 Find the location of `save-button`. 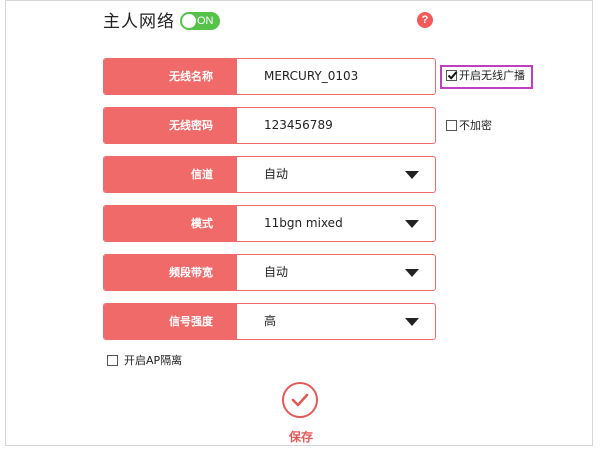

save-button is located at coordinates (300, 400).